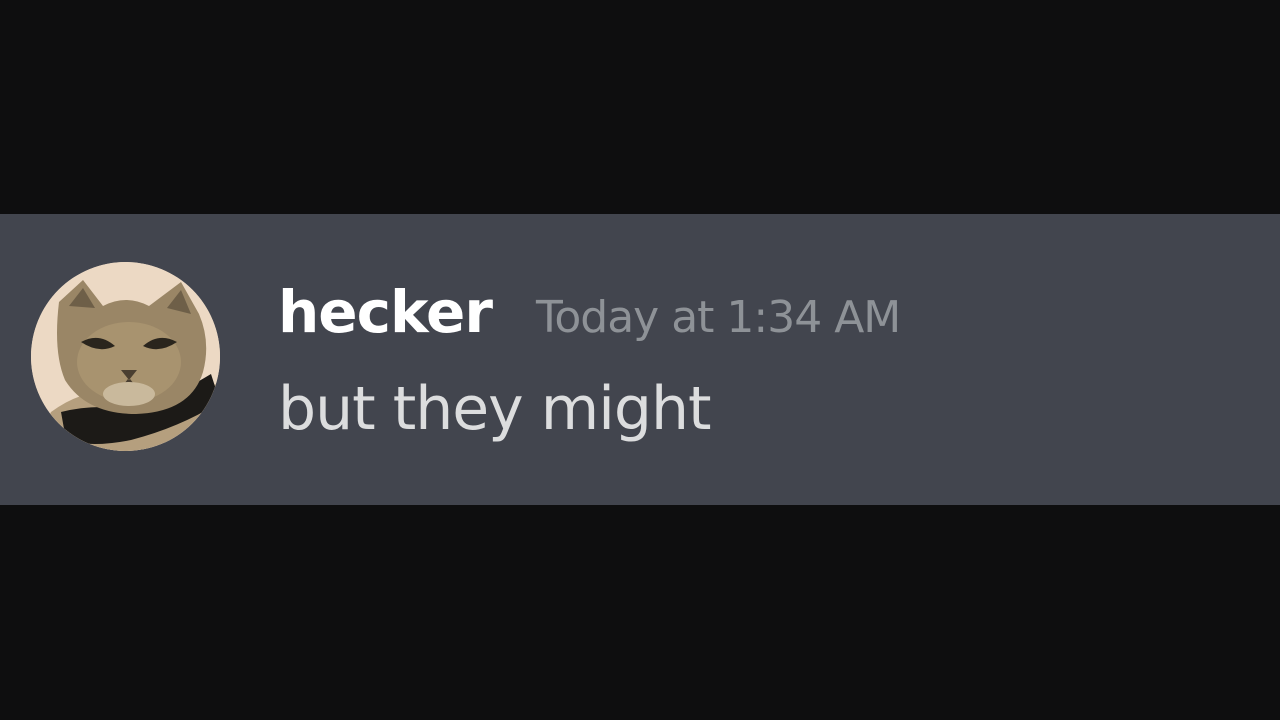 This screenshot has height=720, width=1280. What do you see at coordinates (495, 409) in the screenshot?
I see `message-content: but they might` at bounding box center [495, 409].